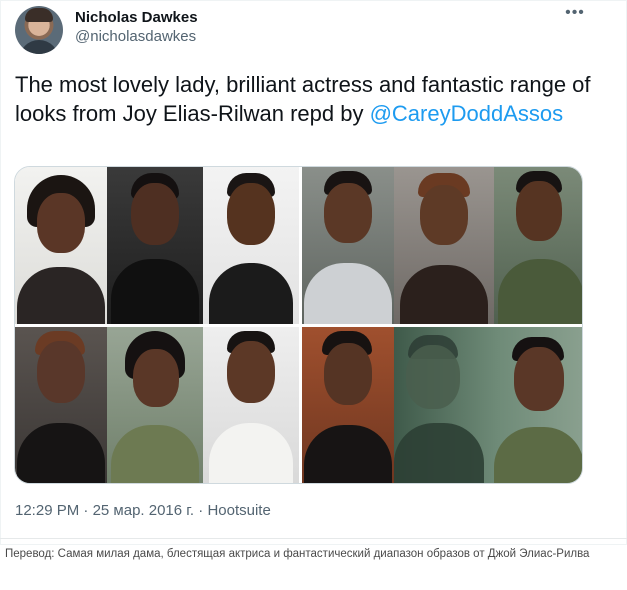  Describe the element at coordinates (39, 47) in the screenshot. I see `avatar-shirt` at that location.